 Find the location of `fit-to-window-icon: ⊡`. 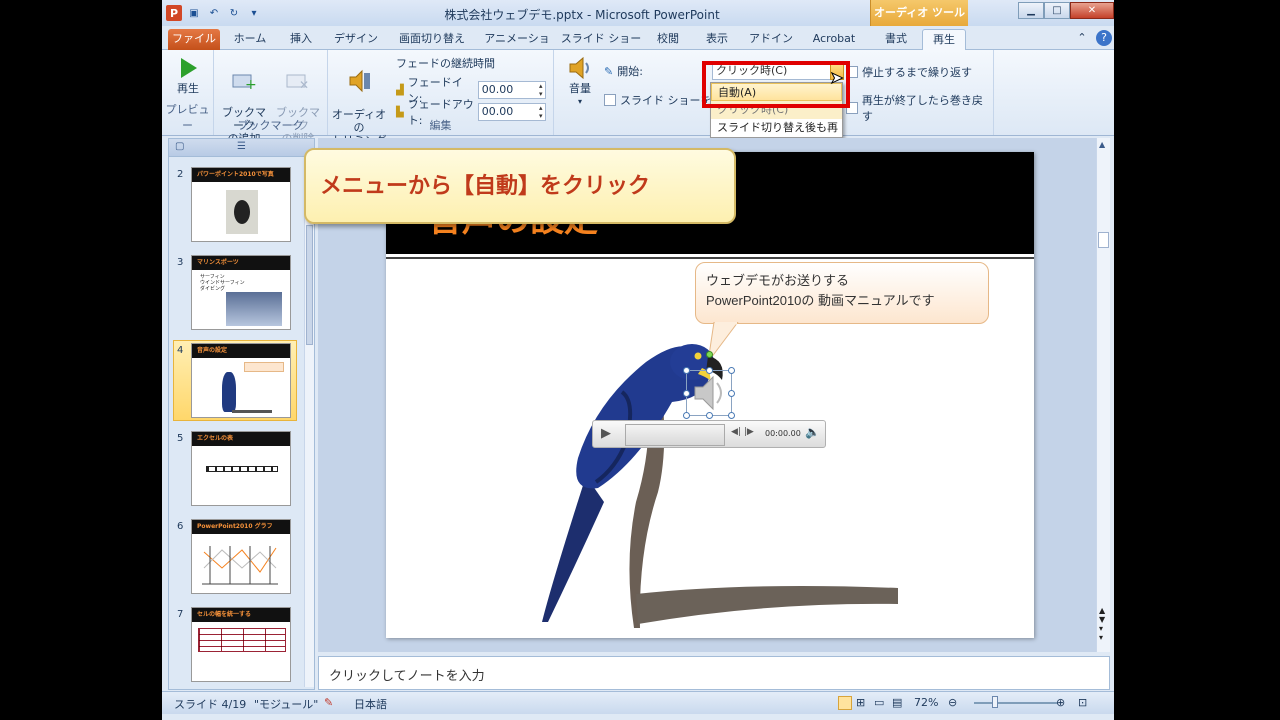

fit-to-window-icon: ⊡ is located at coordinates (1082, 702).